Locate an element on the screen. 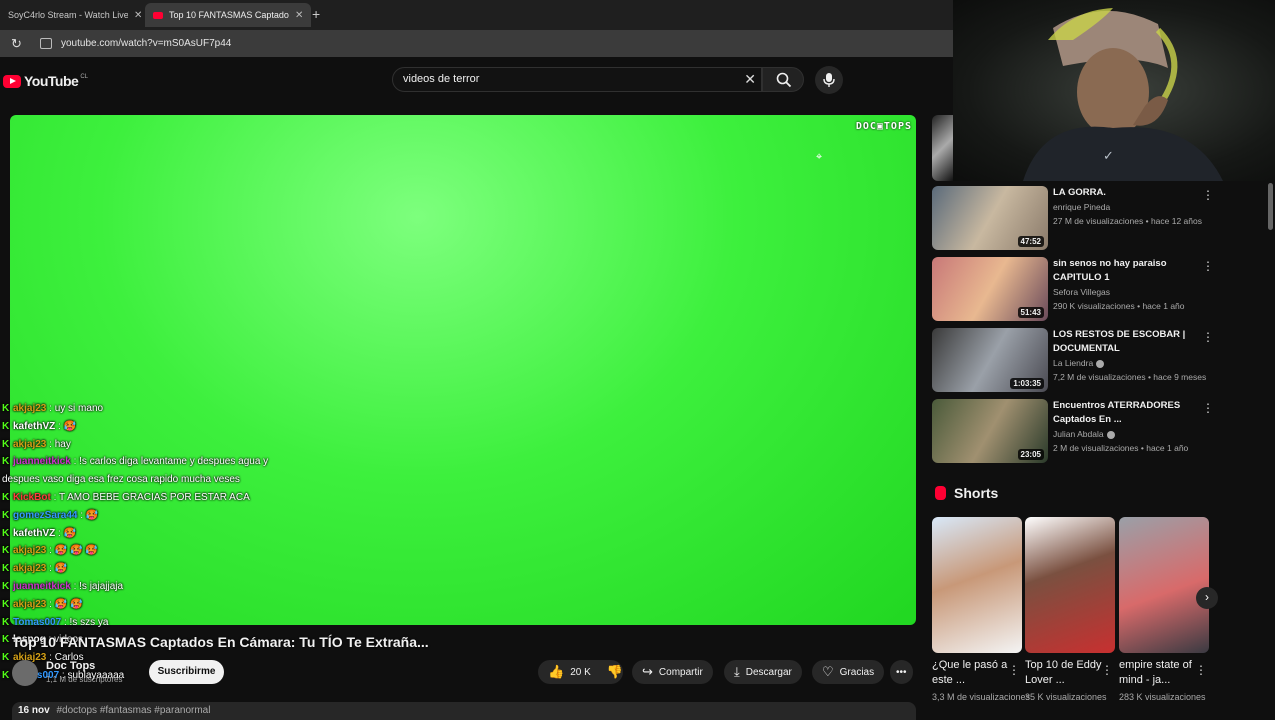  chat-message: Kakjaj23 : 🥵 🥵 🥵 is located at coordinates (139, 551).